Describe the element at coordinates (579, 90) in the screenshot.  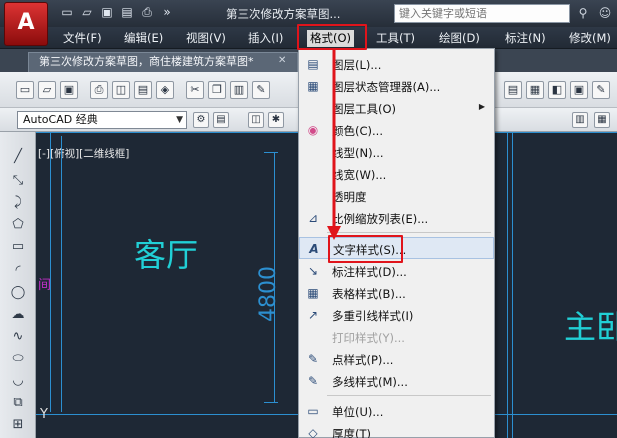
I see `calc-icon: ▣` at that location.